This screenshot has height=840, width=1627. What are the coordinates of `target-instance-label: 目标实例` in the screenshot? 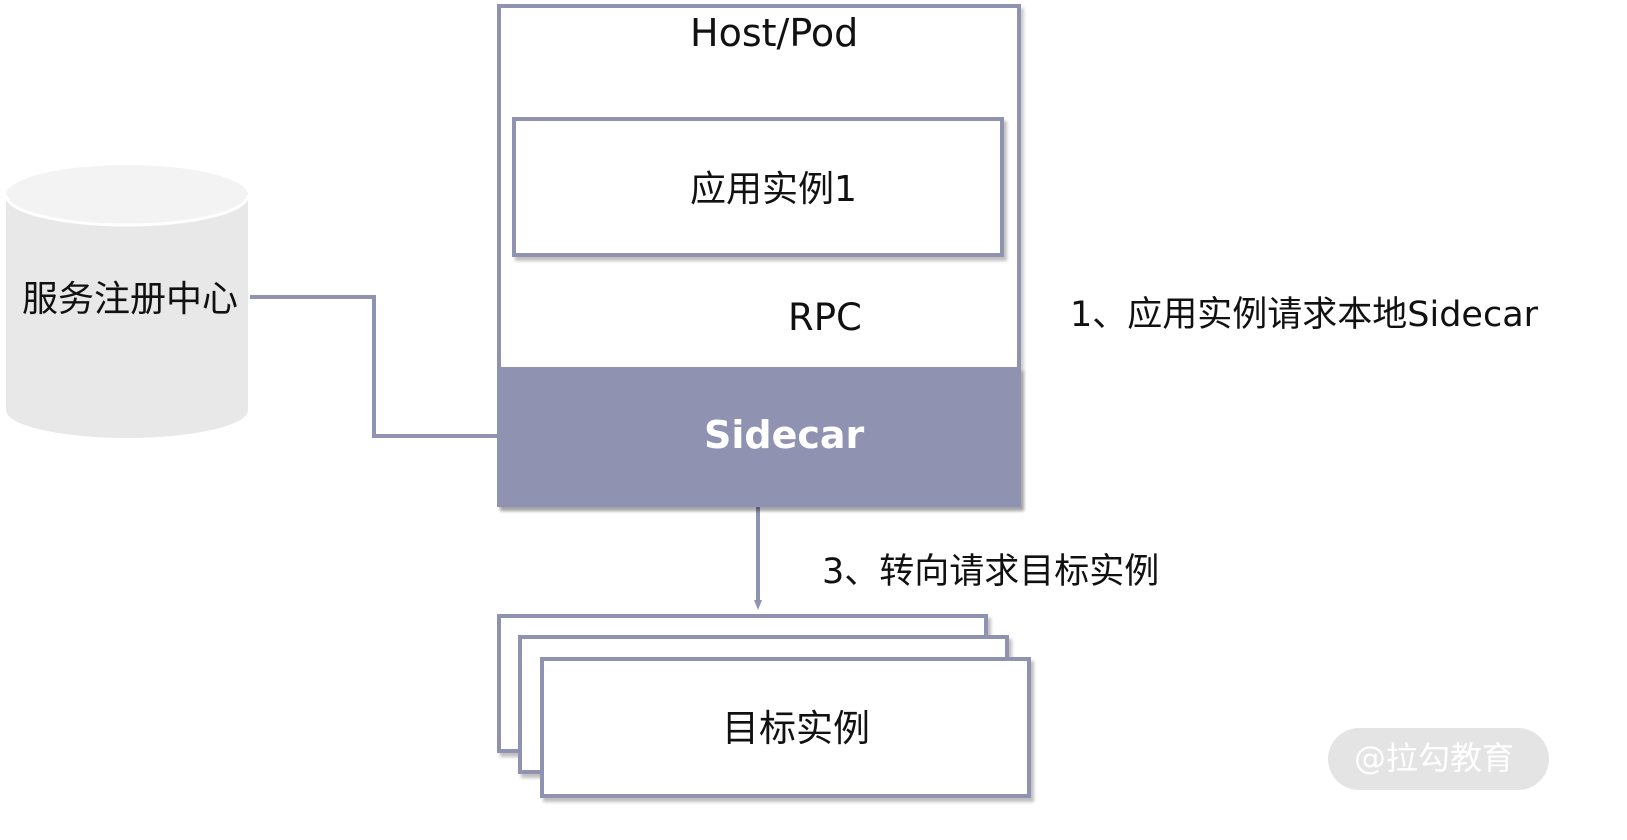 It's located at (796, 728).